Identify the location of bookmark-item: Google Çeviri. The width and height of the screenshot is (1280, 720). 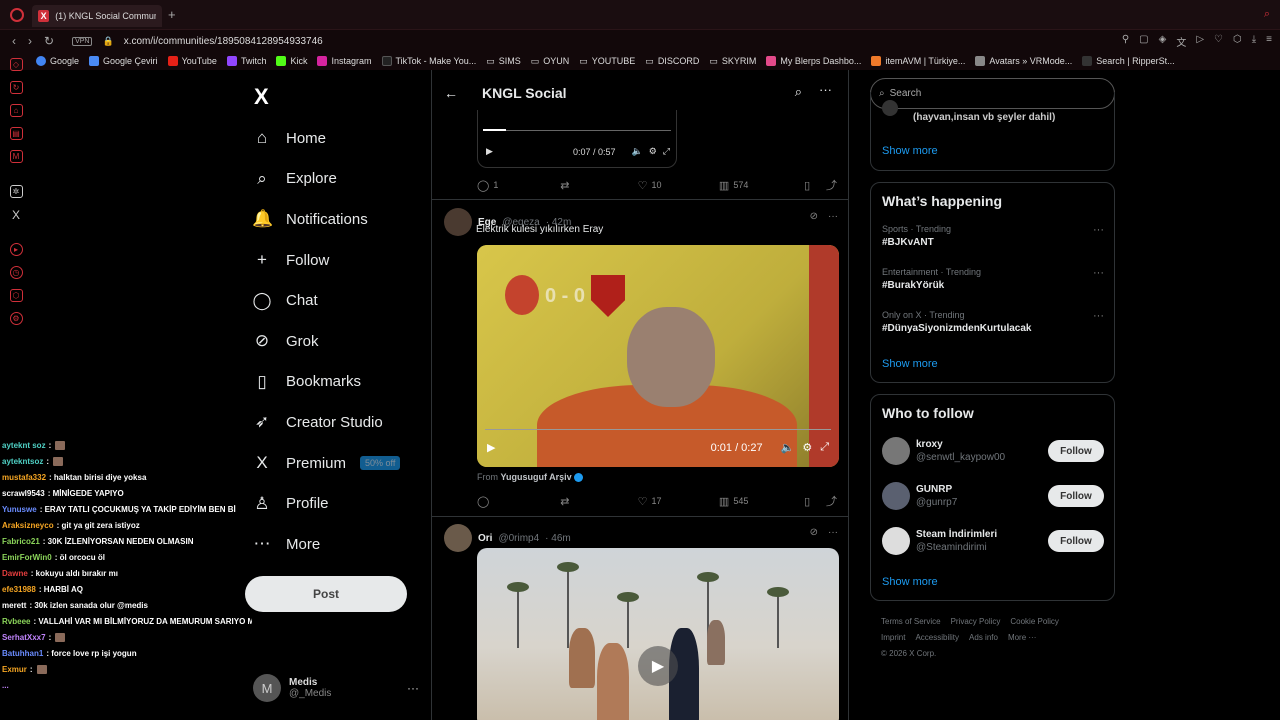
(123, 61).